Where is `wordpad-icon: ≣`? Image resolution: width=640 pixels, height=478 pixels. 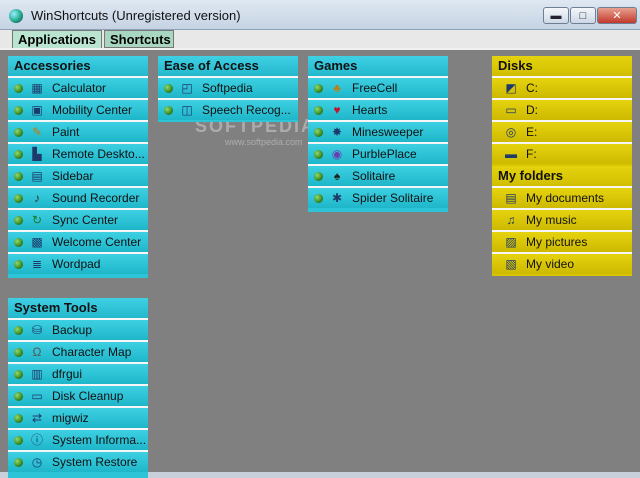 wordpad-icon: ≣ is located at coordinates (37, 264).